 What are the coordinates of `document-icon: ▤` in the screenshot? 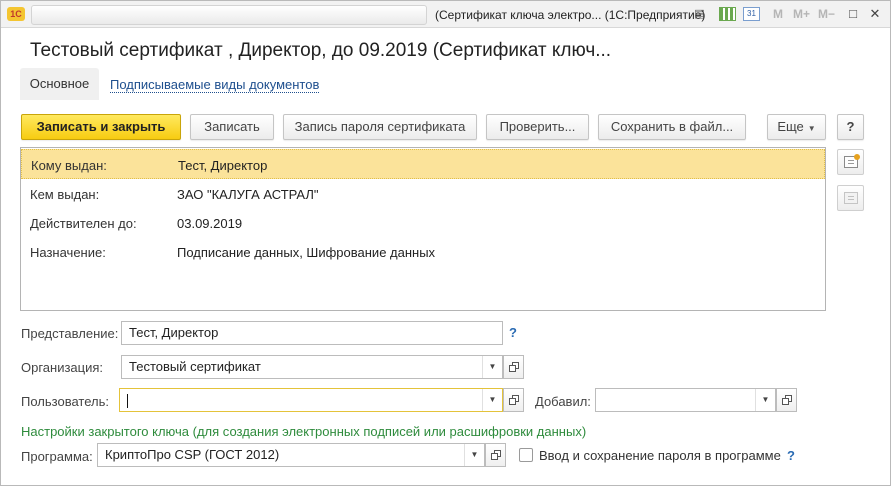 It's located at (699, 14).